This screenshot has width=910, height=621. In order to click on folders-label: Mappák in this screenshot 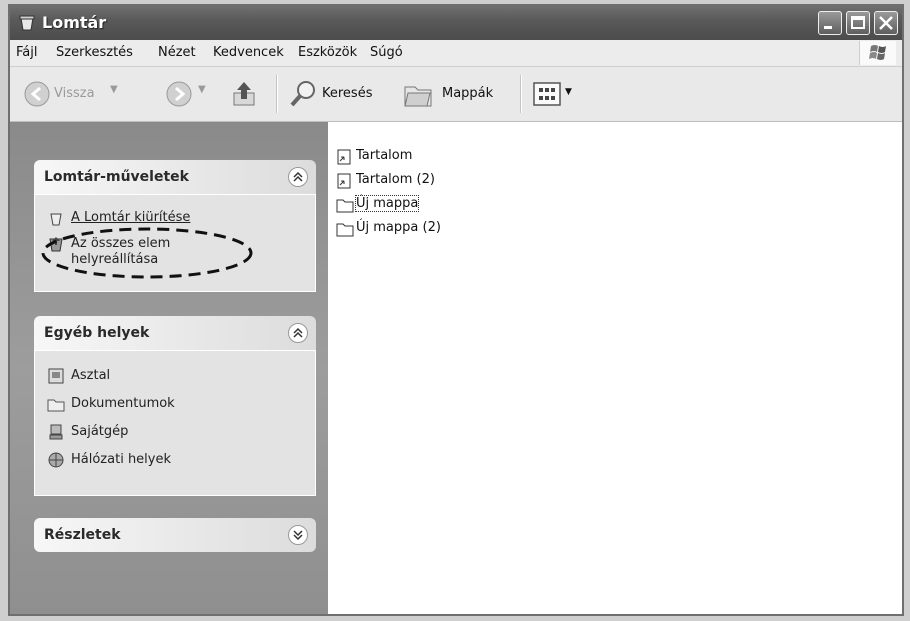, I will do `click(468, 93)`.